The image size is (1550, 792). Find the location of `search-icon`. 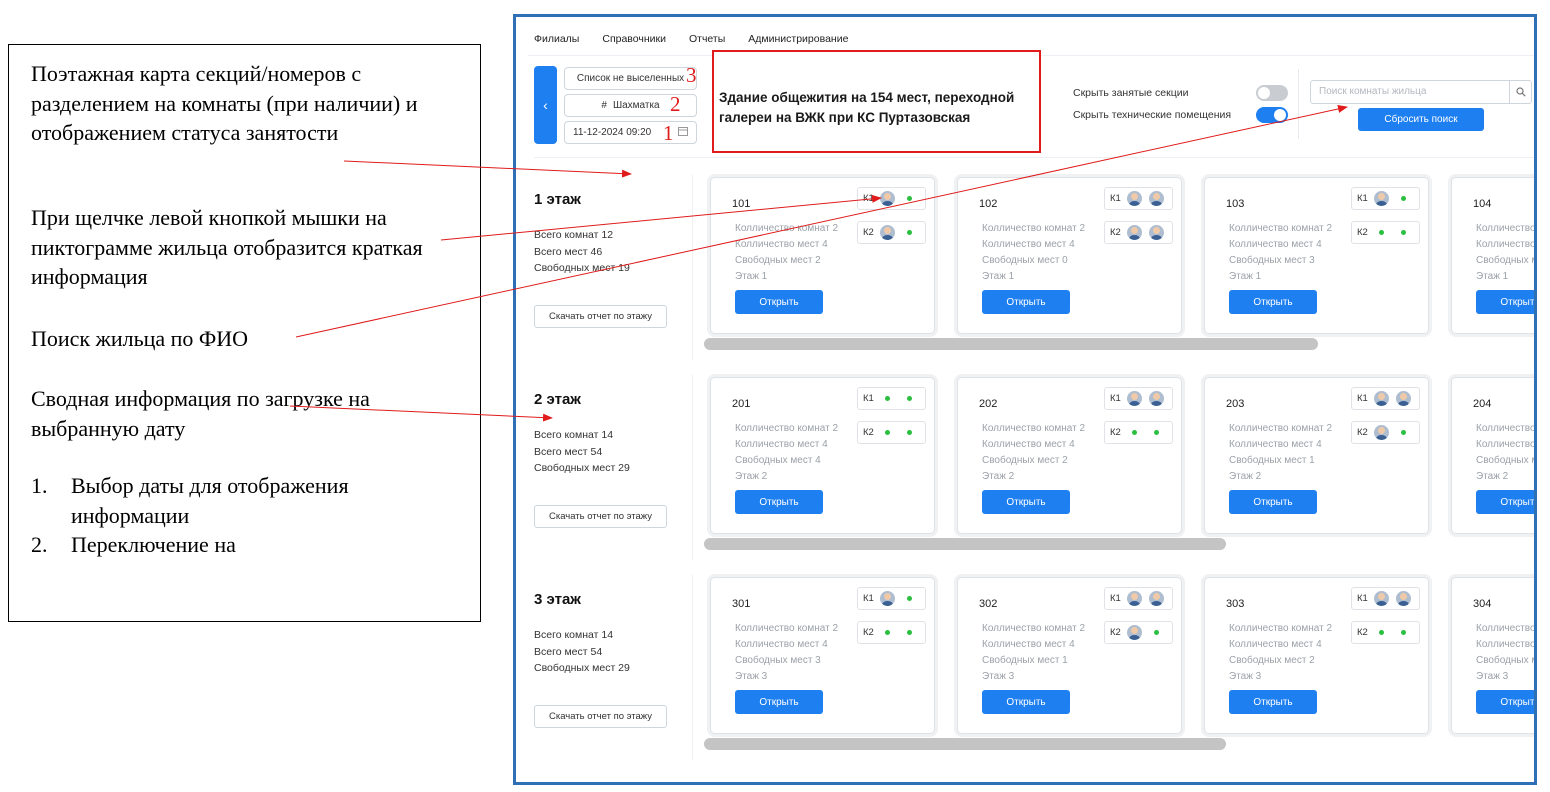

search-icon is located at coordinates (1520, 92).